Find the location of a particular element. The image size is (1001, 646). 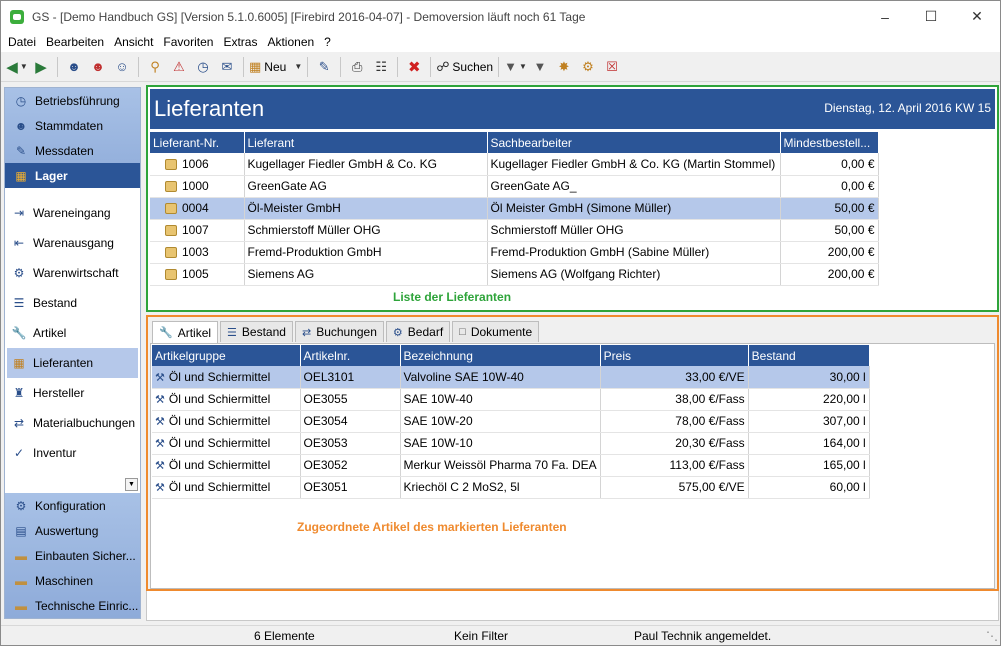

filter-remove-button: ☒ is located at coordinates (612, 67).